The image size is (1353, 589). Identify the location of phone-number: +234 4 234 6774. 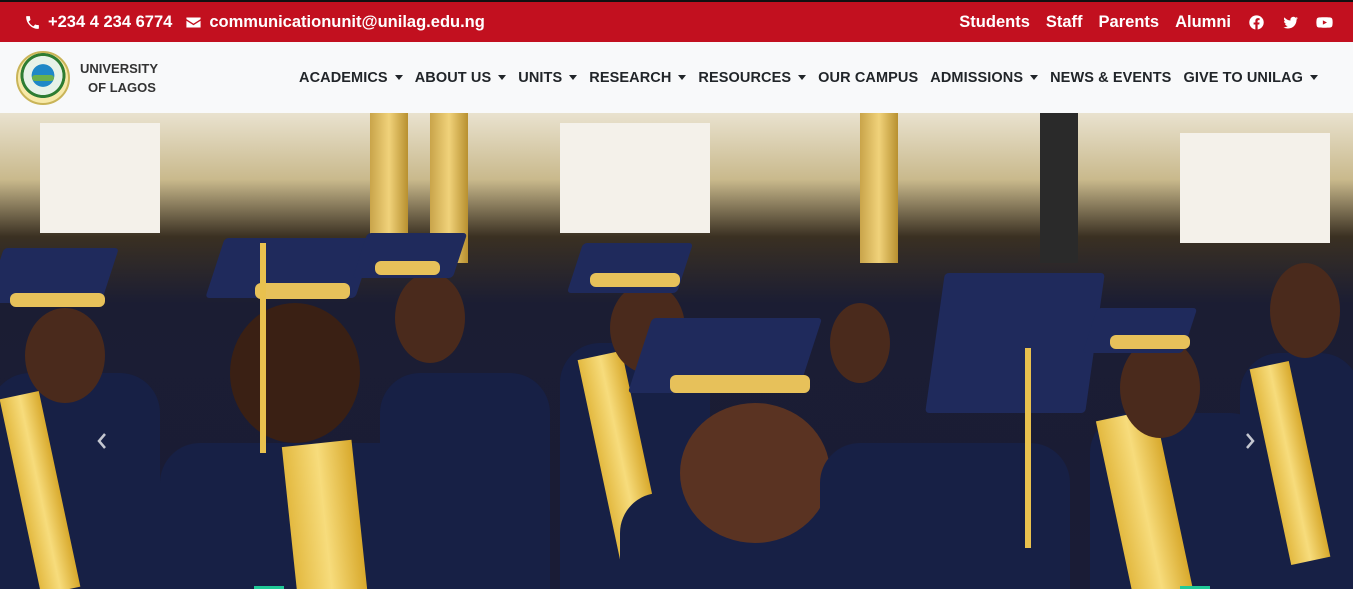
(110, 21).